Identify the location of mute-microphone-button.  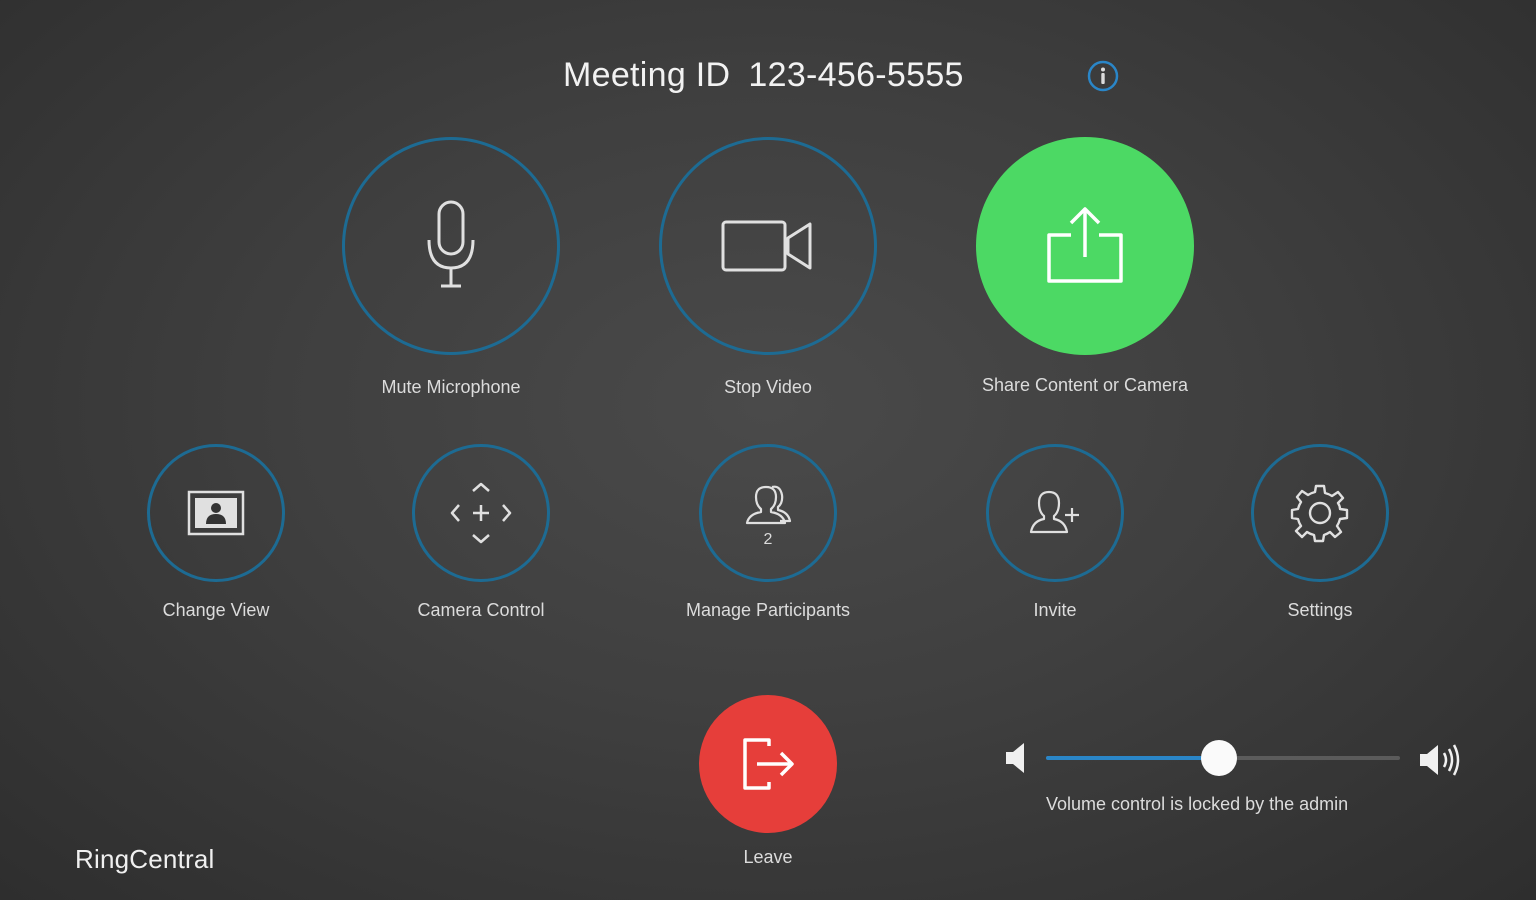
(451, 246).